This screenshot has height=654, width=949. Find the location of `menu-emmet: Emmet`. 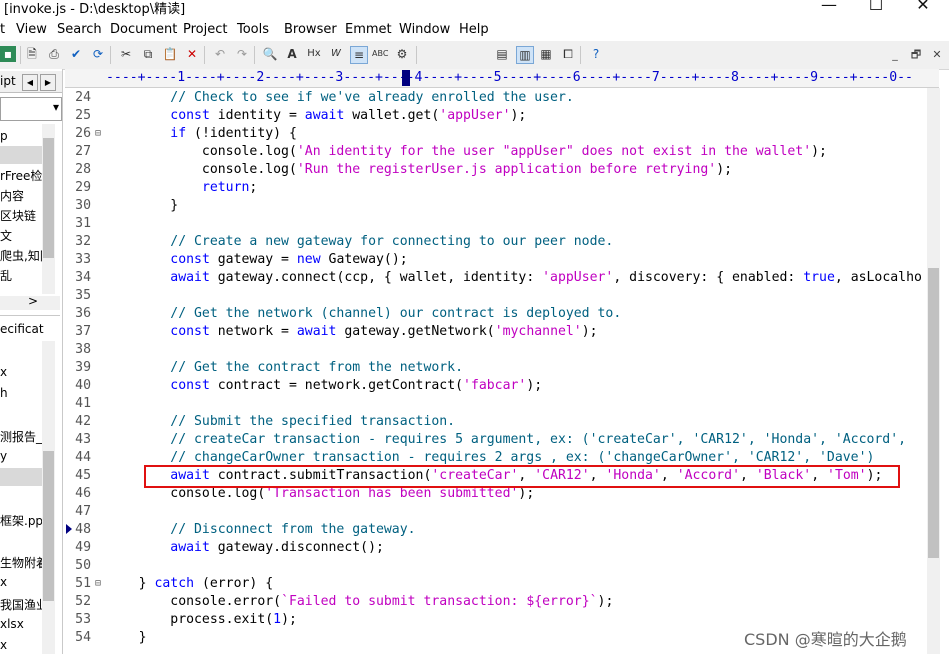

menu-emmet: Emmet is located at coordinates (368, 29).